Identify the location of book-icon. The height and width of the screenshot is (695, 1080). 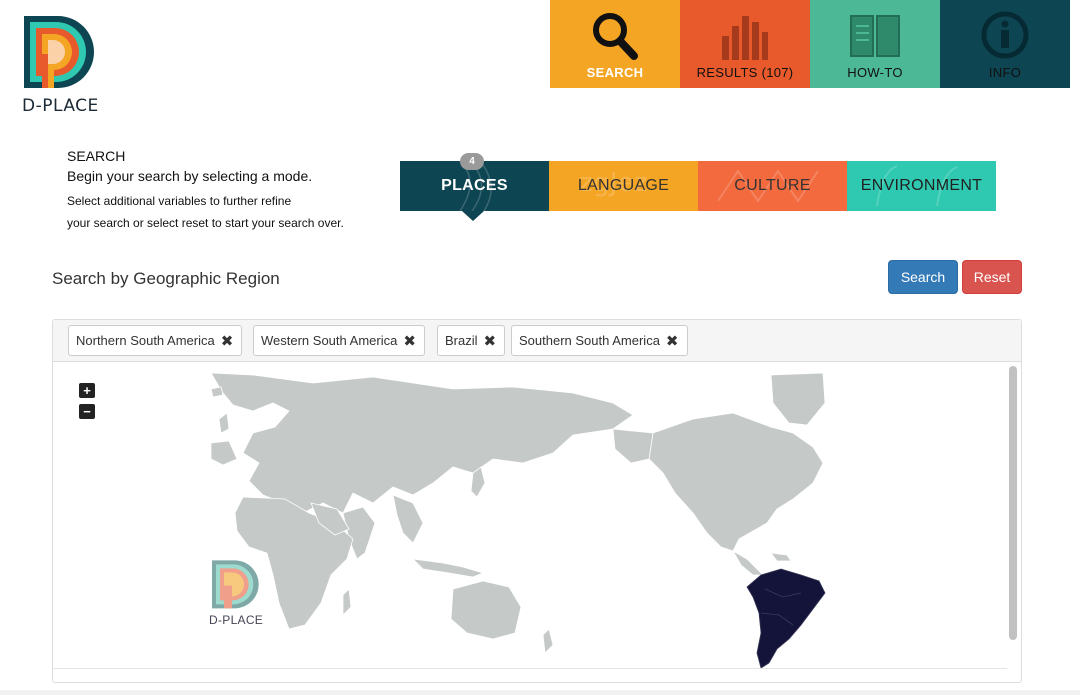
(875, 37).